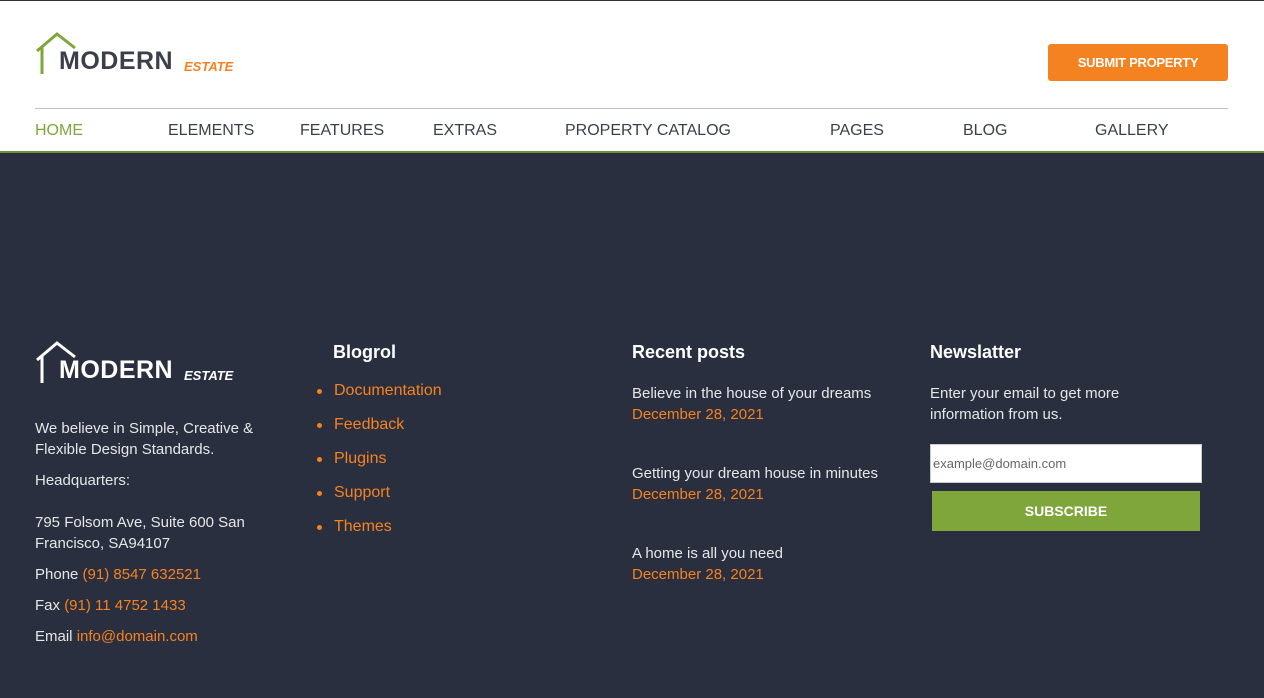 This screenshot has height=698, width=1264. I want to click on recent-post-title: Getting your dream house in minutes, so click(772, 473).